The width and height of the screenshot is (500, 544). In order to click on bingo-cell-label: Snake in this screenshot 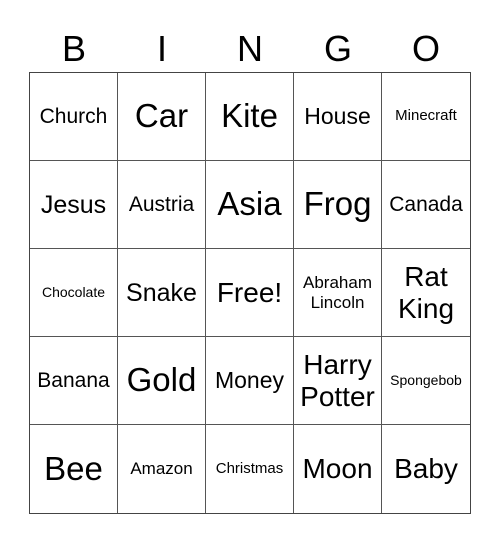, I will do `click(161, 292)`.